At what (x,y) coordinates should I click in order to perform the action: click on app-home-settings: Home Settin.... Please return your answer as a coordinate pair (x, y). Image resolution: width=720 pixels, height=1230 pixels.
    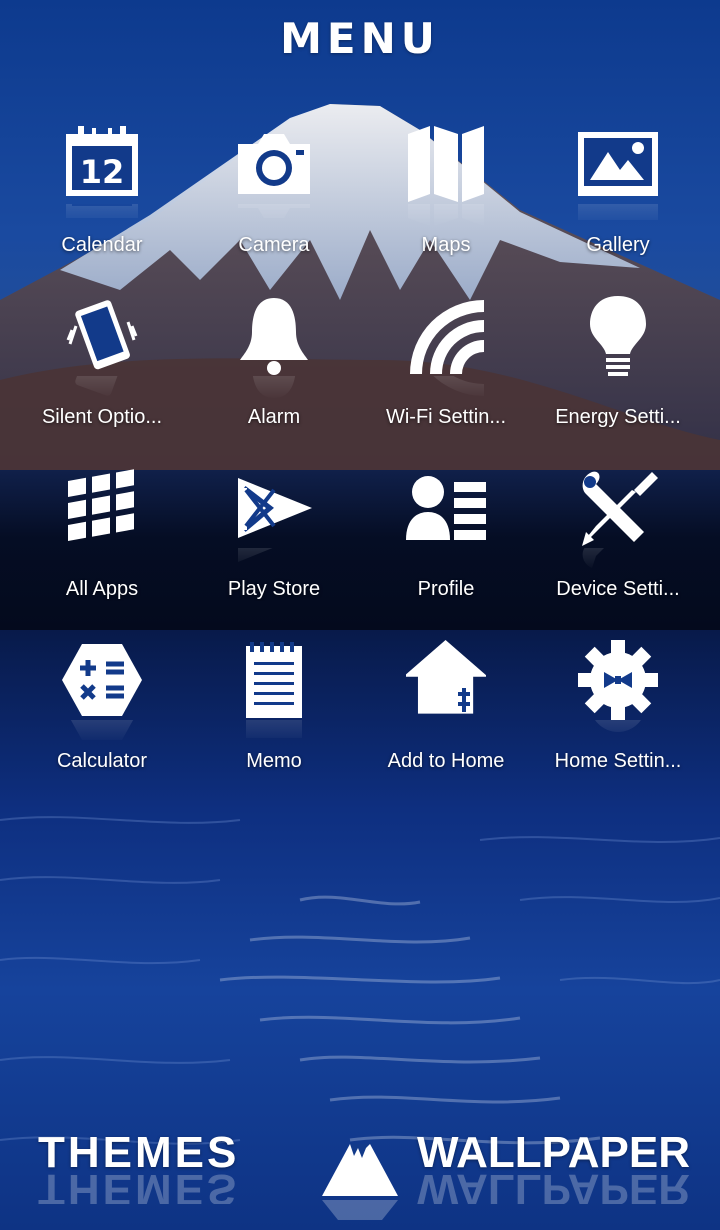
    Looking at the image, I should click on (618, 720).